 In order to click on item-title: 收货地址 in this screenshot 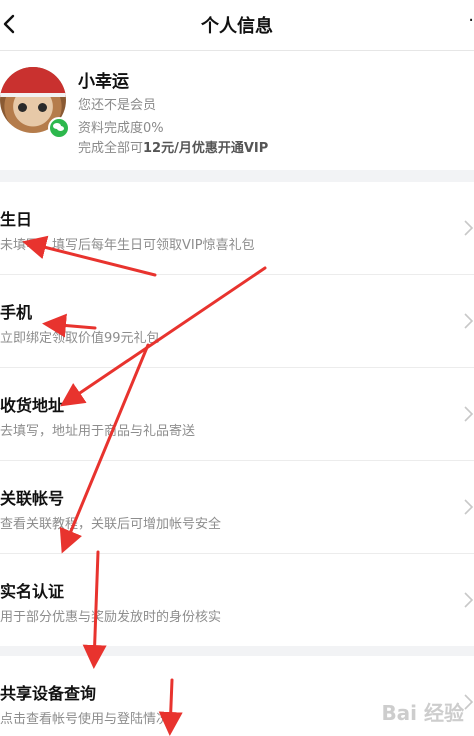, I will do `click(32, 405)`.